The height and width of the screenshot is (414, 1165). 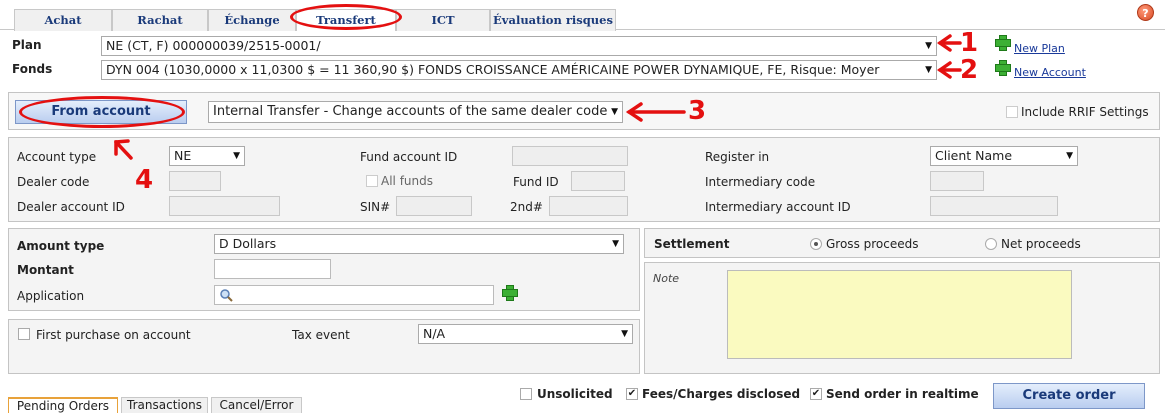 What do you see at coordinates (144, 180) in the screenshot?
I see `annotation-4: 4` at bounding box center [144, 180].